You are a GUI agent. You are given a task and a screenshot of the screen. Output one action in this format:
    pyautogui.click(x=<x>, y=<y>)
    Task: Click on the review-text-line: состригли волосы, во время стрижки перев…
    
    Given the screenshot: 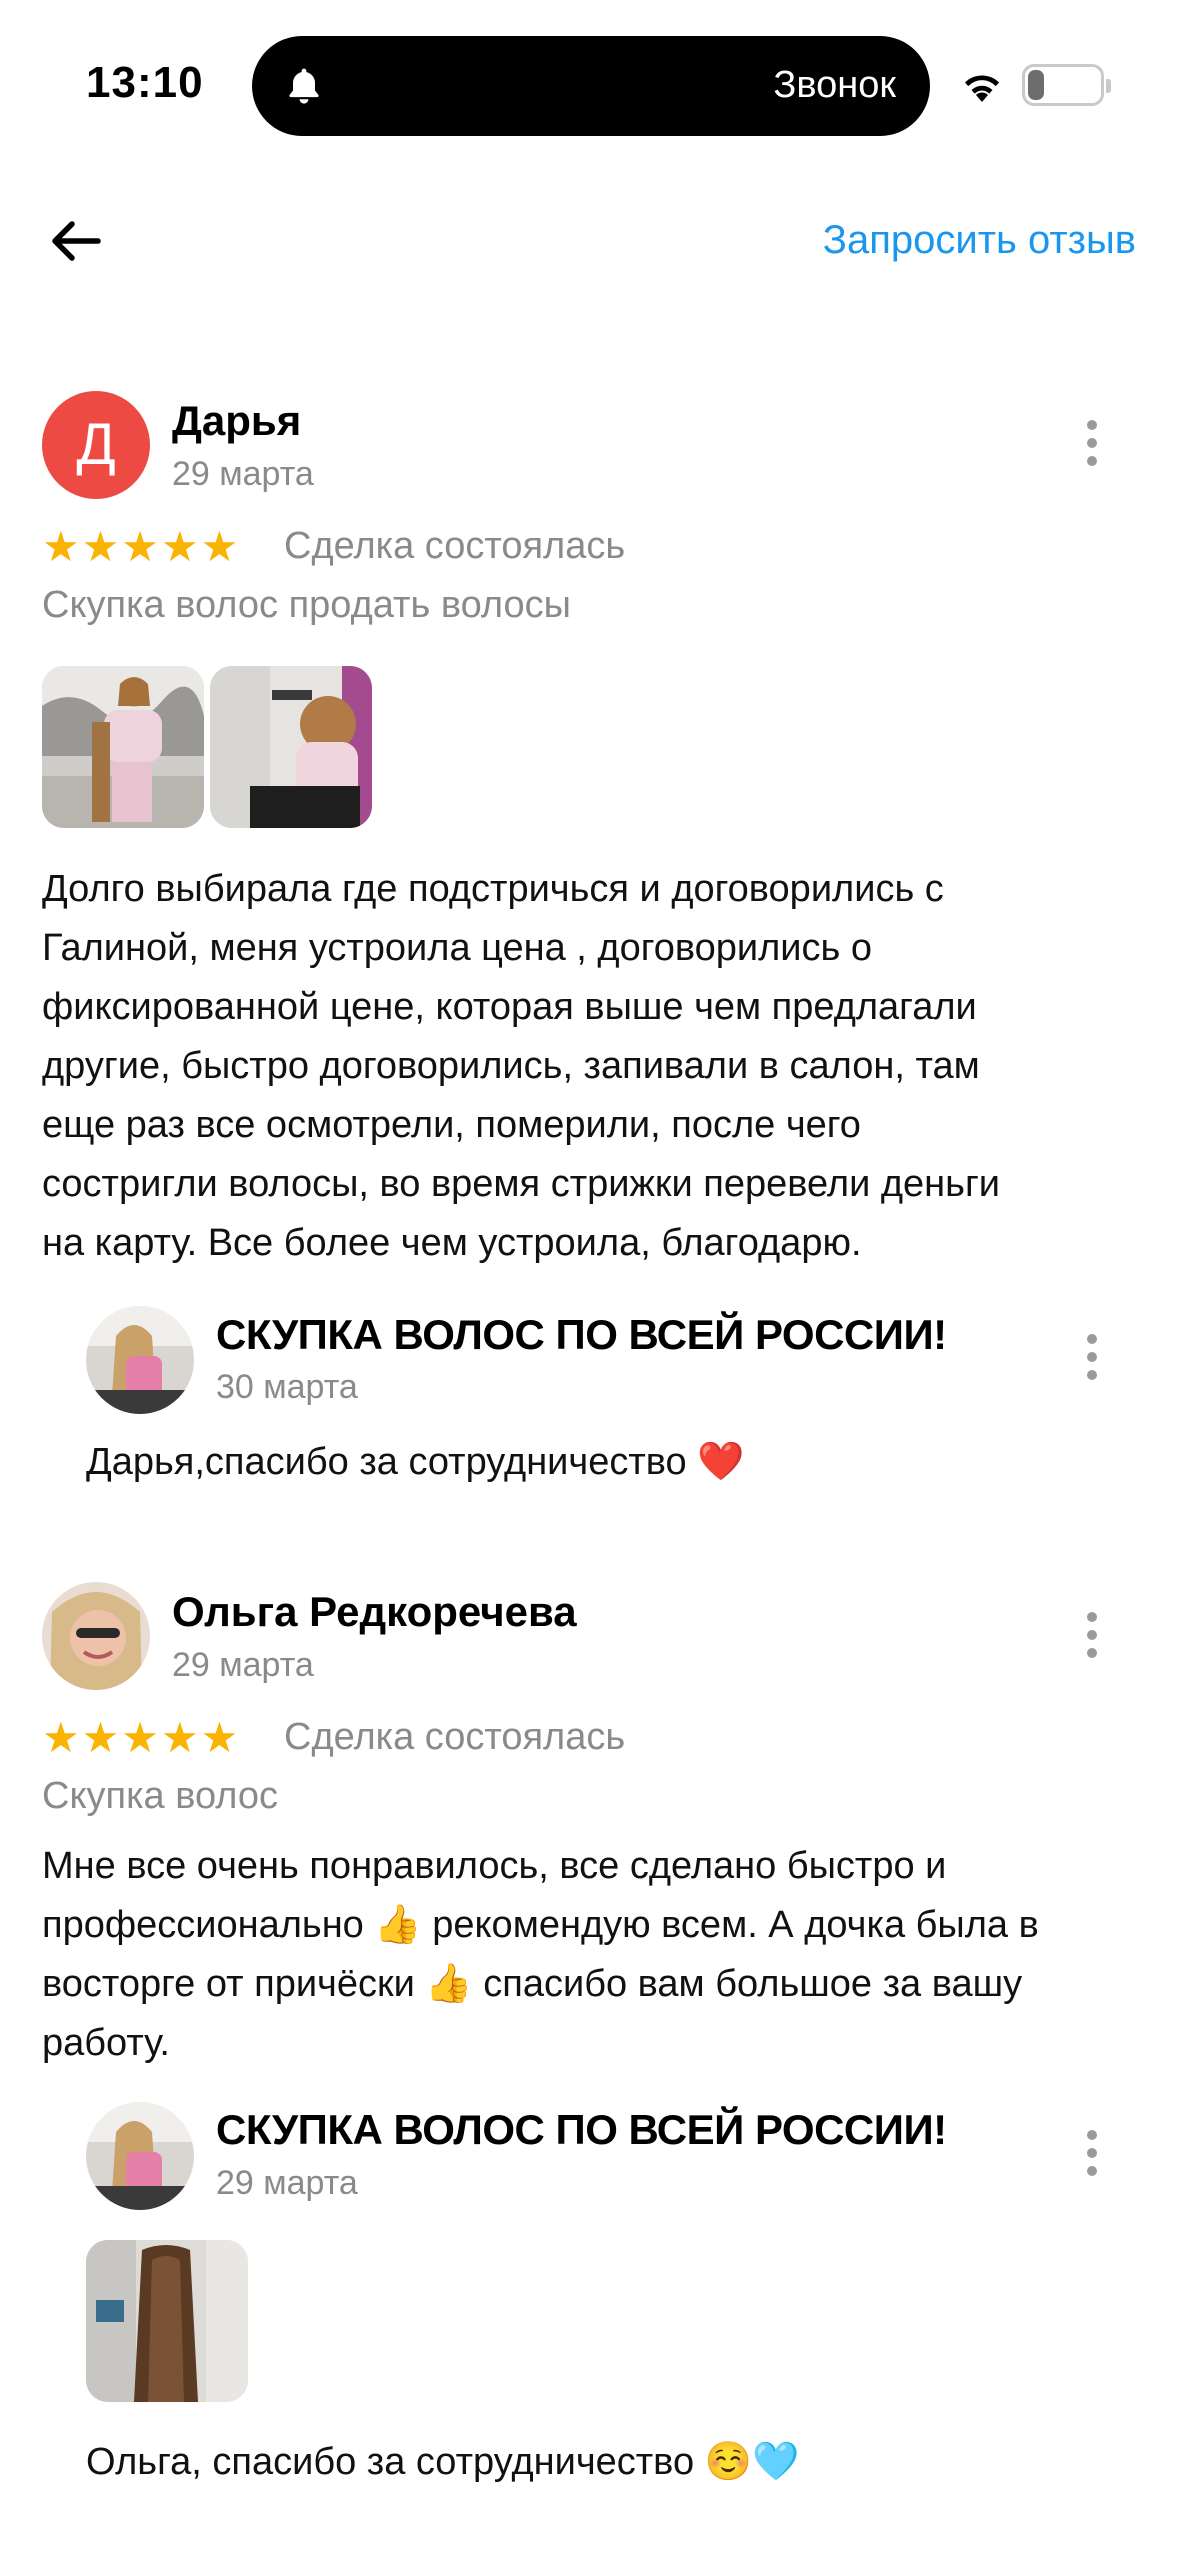 What is the action you would take?
    pyautogui.click(x=521, y=1184)
    